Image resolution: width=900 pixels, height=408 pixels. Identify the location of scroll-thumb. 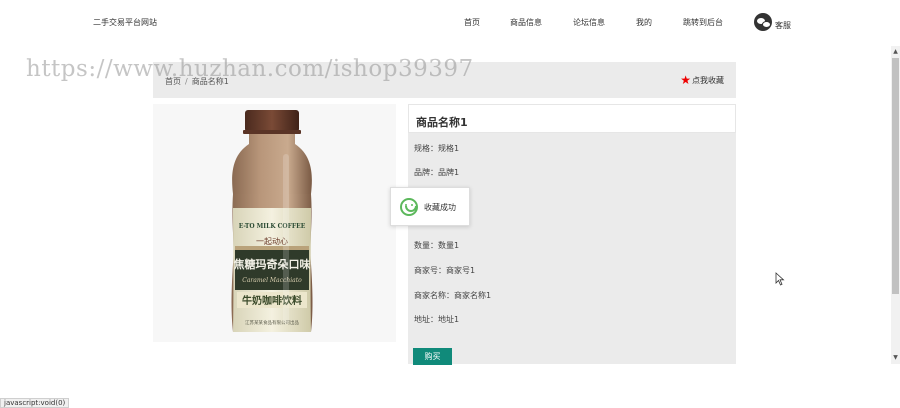
(895, 176).